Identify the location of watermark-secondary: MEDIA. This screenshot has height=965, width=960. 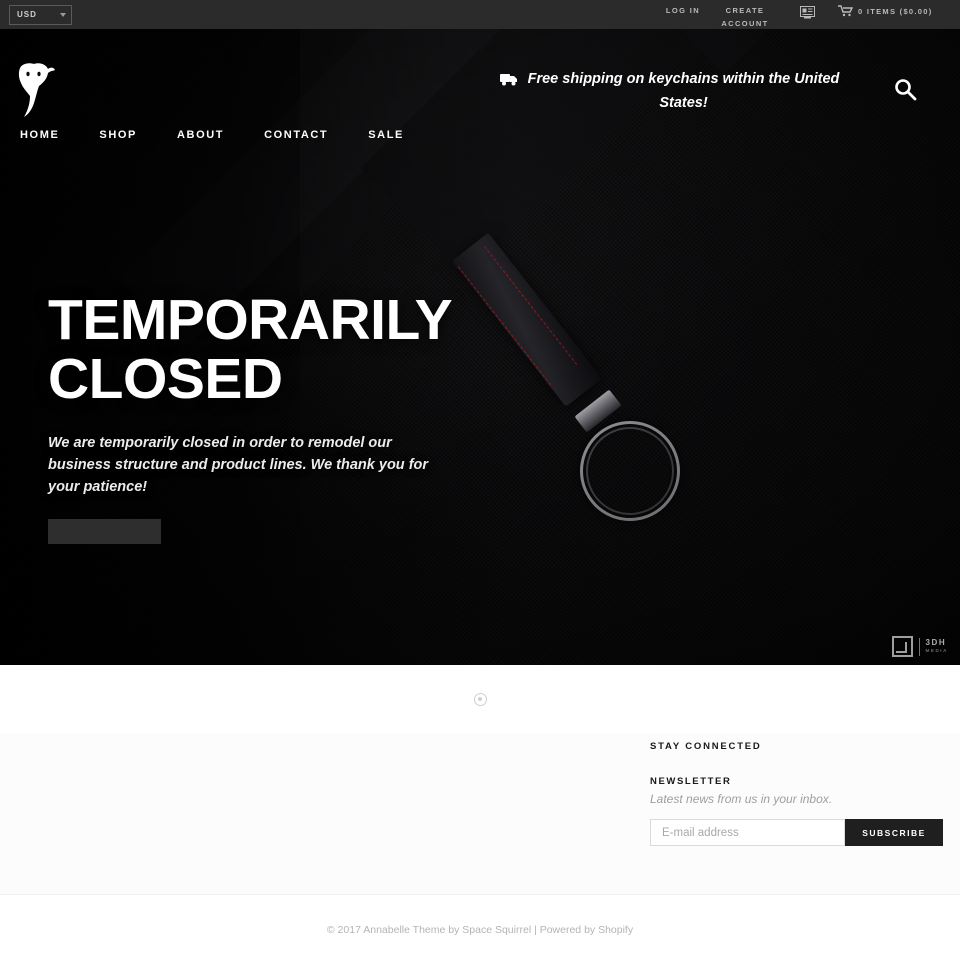
(936, 651).